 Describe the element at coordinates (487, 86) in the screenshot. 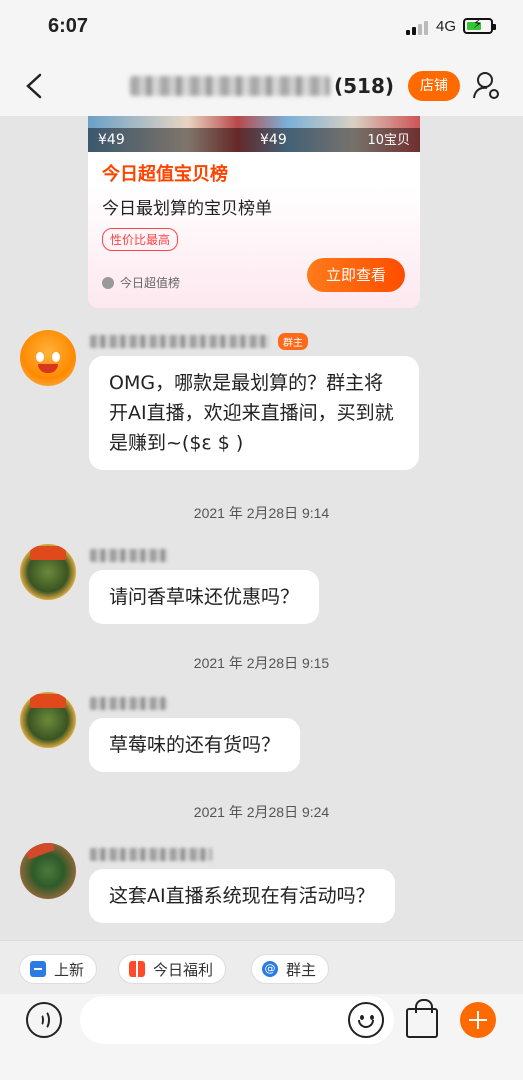

I see `member-settings-icon` at that location.